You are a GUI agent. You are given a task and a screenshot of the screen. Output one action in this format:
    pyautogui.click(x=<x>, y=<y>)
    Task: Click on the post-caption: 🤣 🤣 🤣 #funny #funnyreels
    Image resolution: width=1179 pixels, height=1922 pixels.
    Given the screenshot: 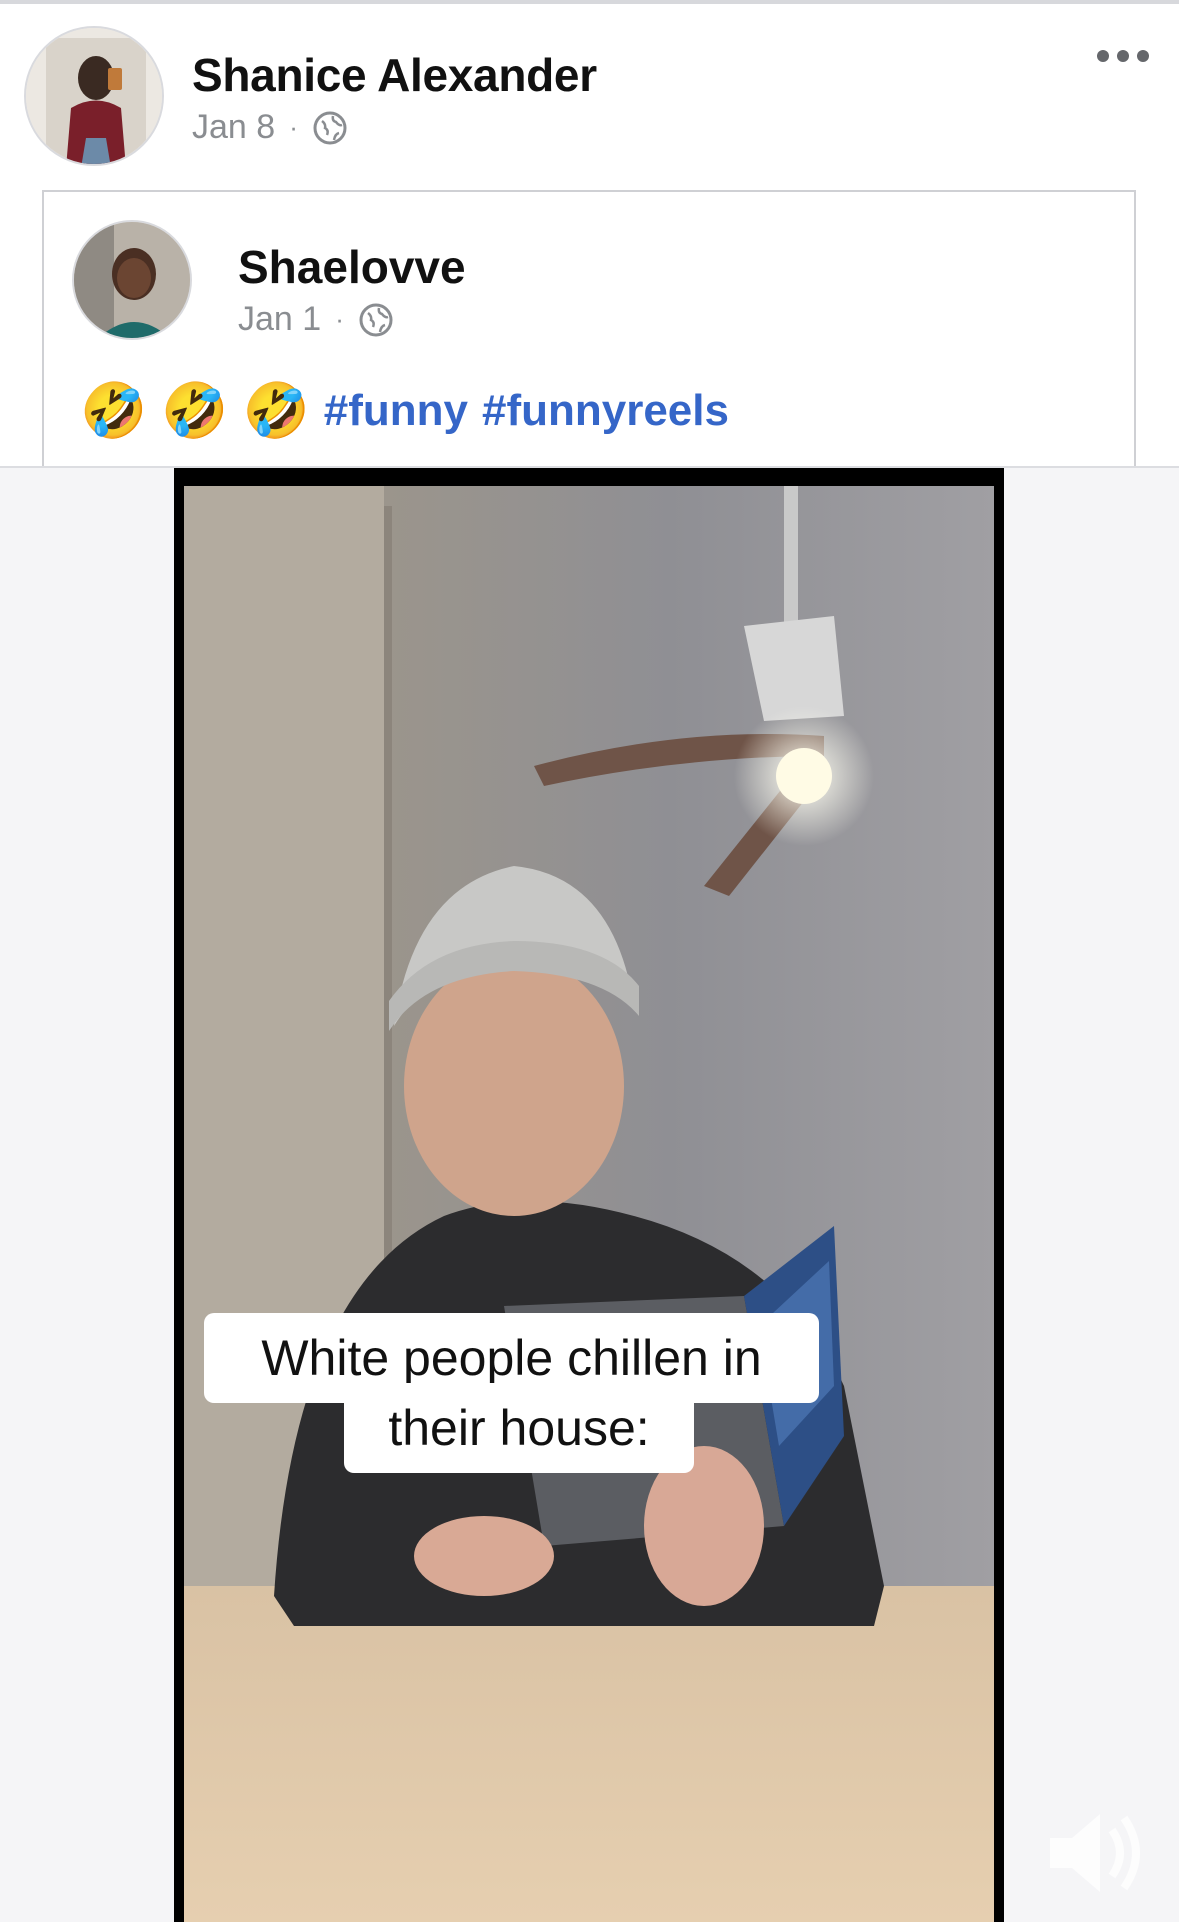 What is the action you would take?
    pyautogui.click(x=404, y=411)
    